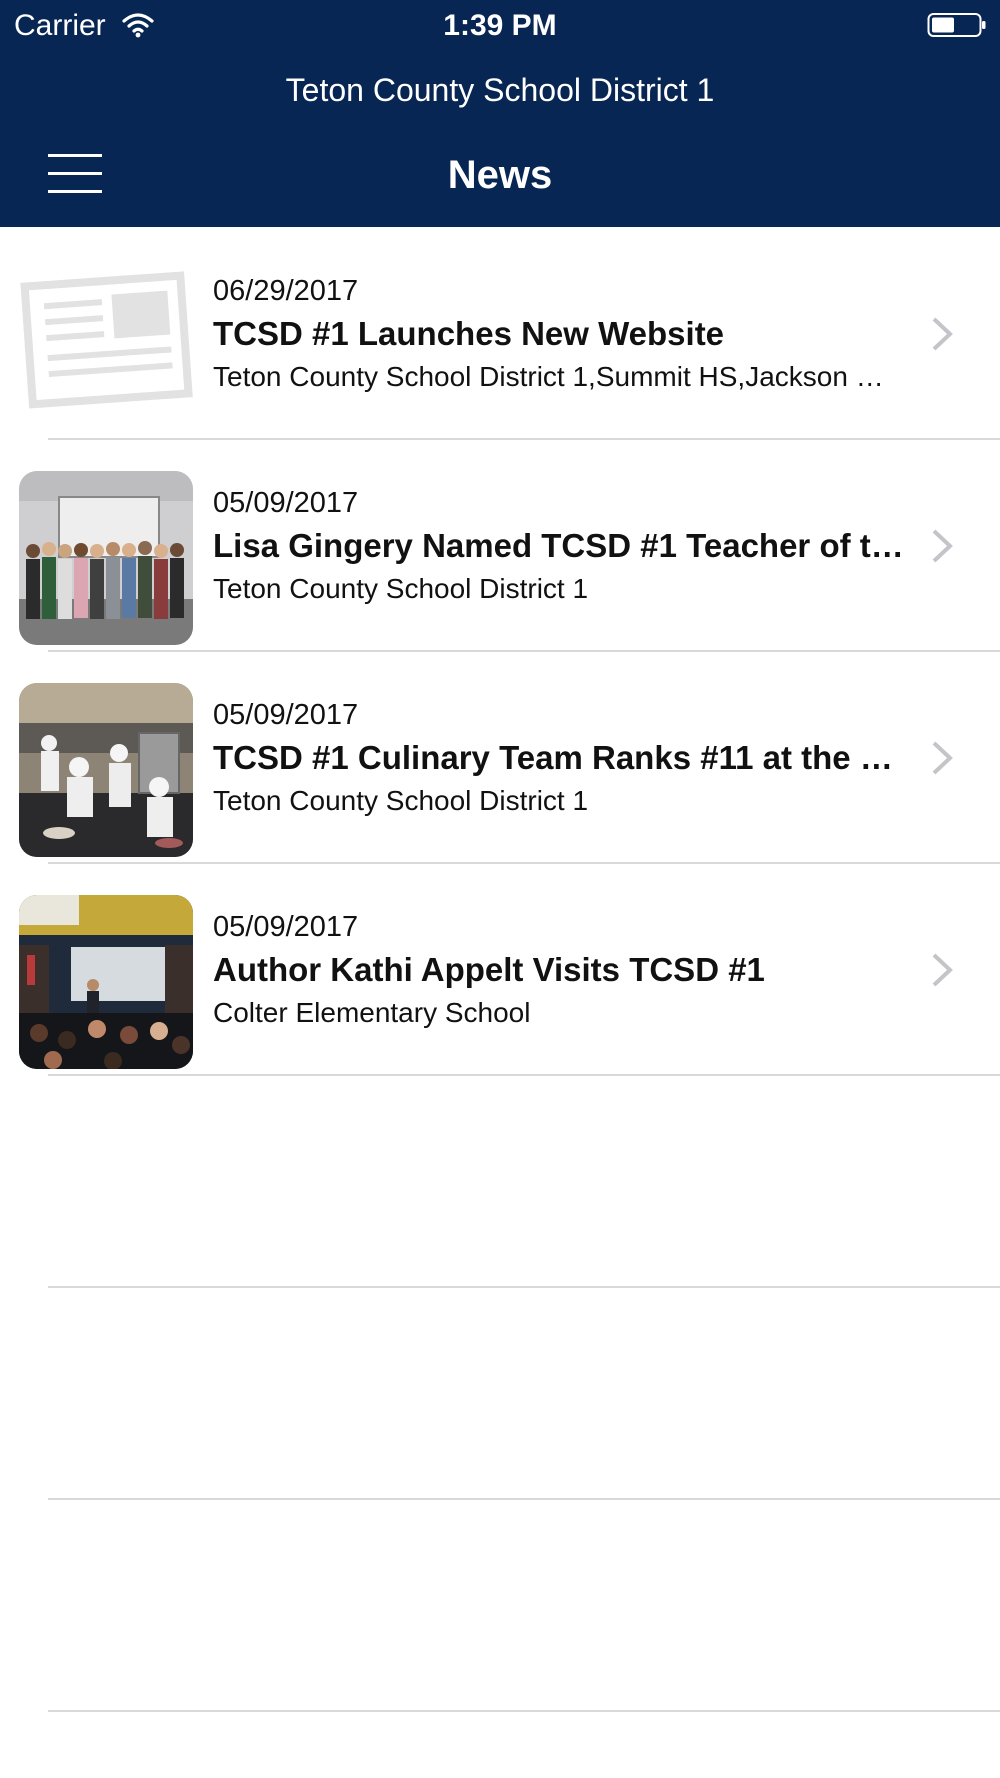 This screenshot has width=1000, height=1778. Describe the element at coordinates (956, 25) in the screenshot. I see `battery-icon` at that location.